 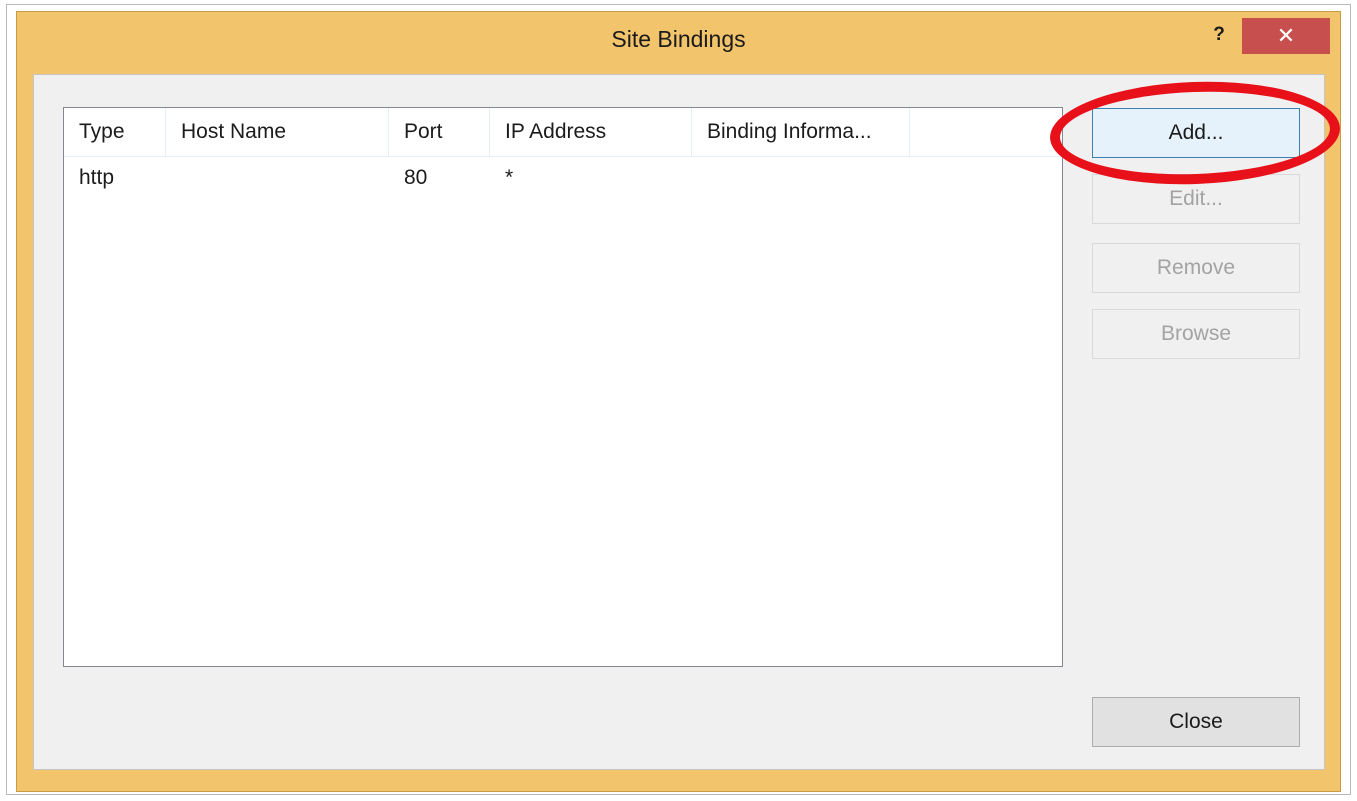 I want to click on cell-host-name, so click(x=277, y=178).